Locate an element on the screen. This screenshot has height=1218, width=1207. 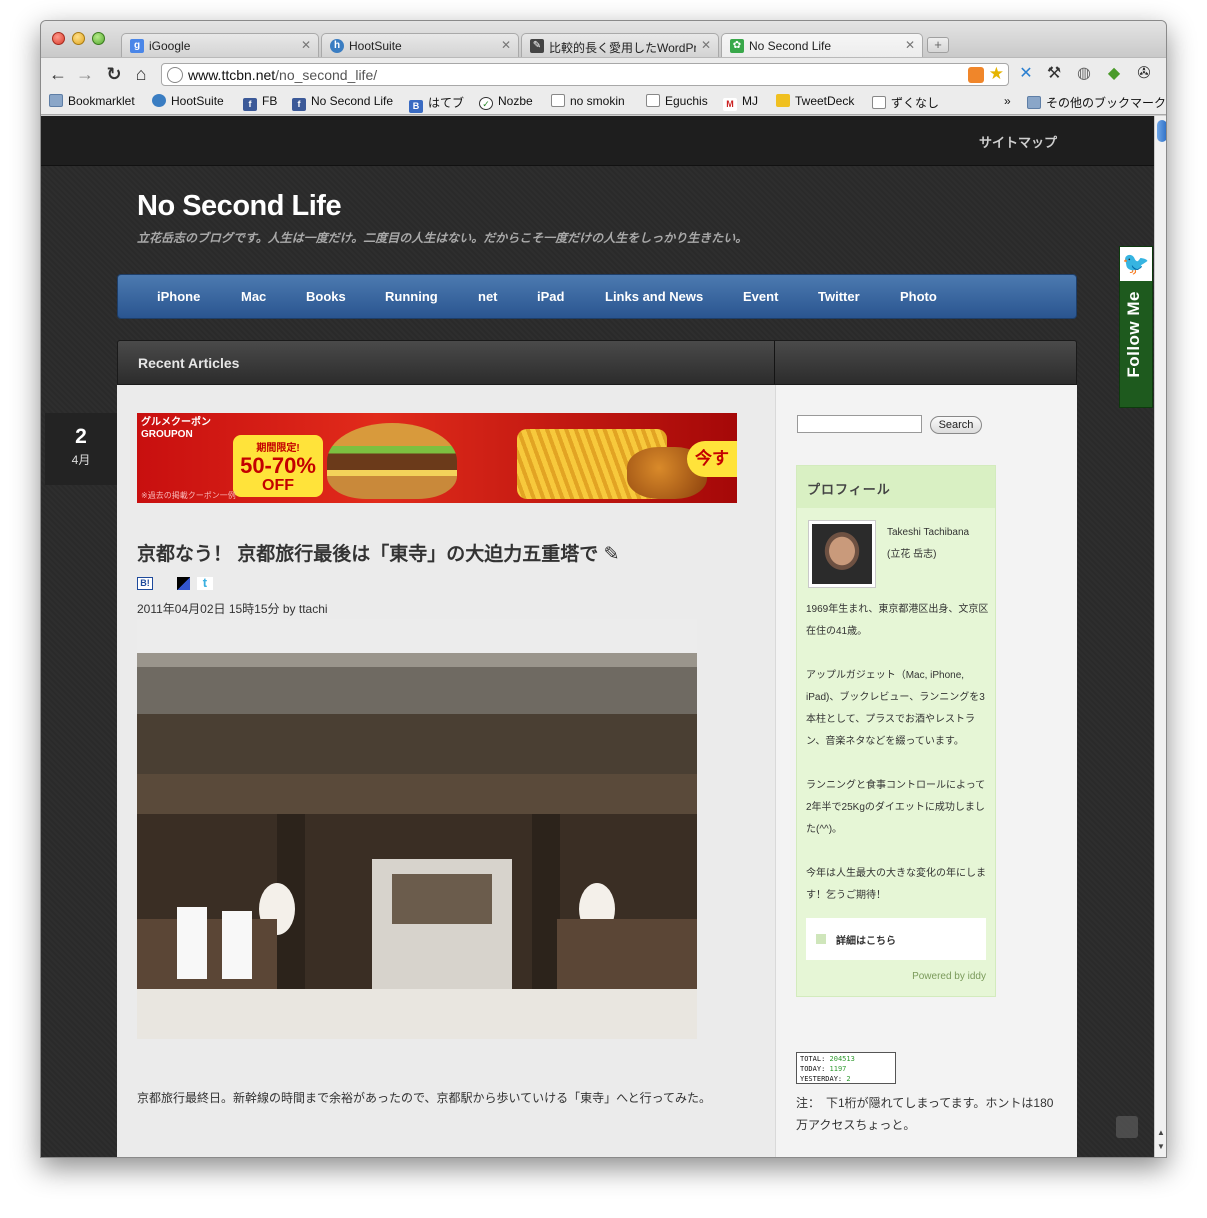
minimize-window-button is located at coordinates (78, 38).